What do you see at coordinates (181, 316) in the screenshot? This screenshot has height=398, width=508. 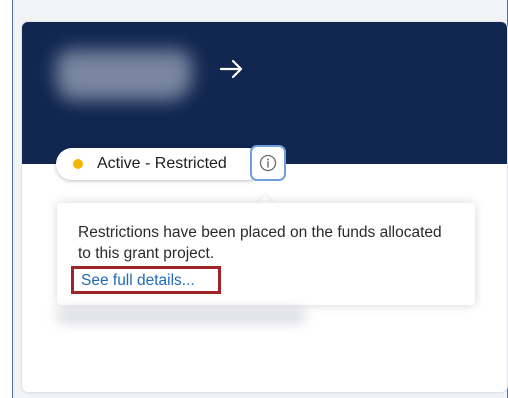 I see `redacted-card-detail` at bounding box center [181, 316].